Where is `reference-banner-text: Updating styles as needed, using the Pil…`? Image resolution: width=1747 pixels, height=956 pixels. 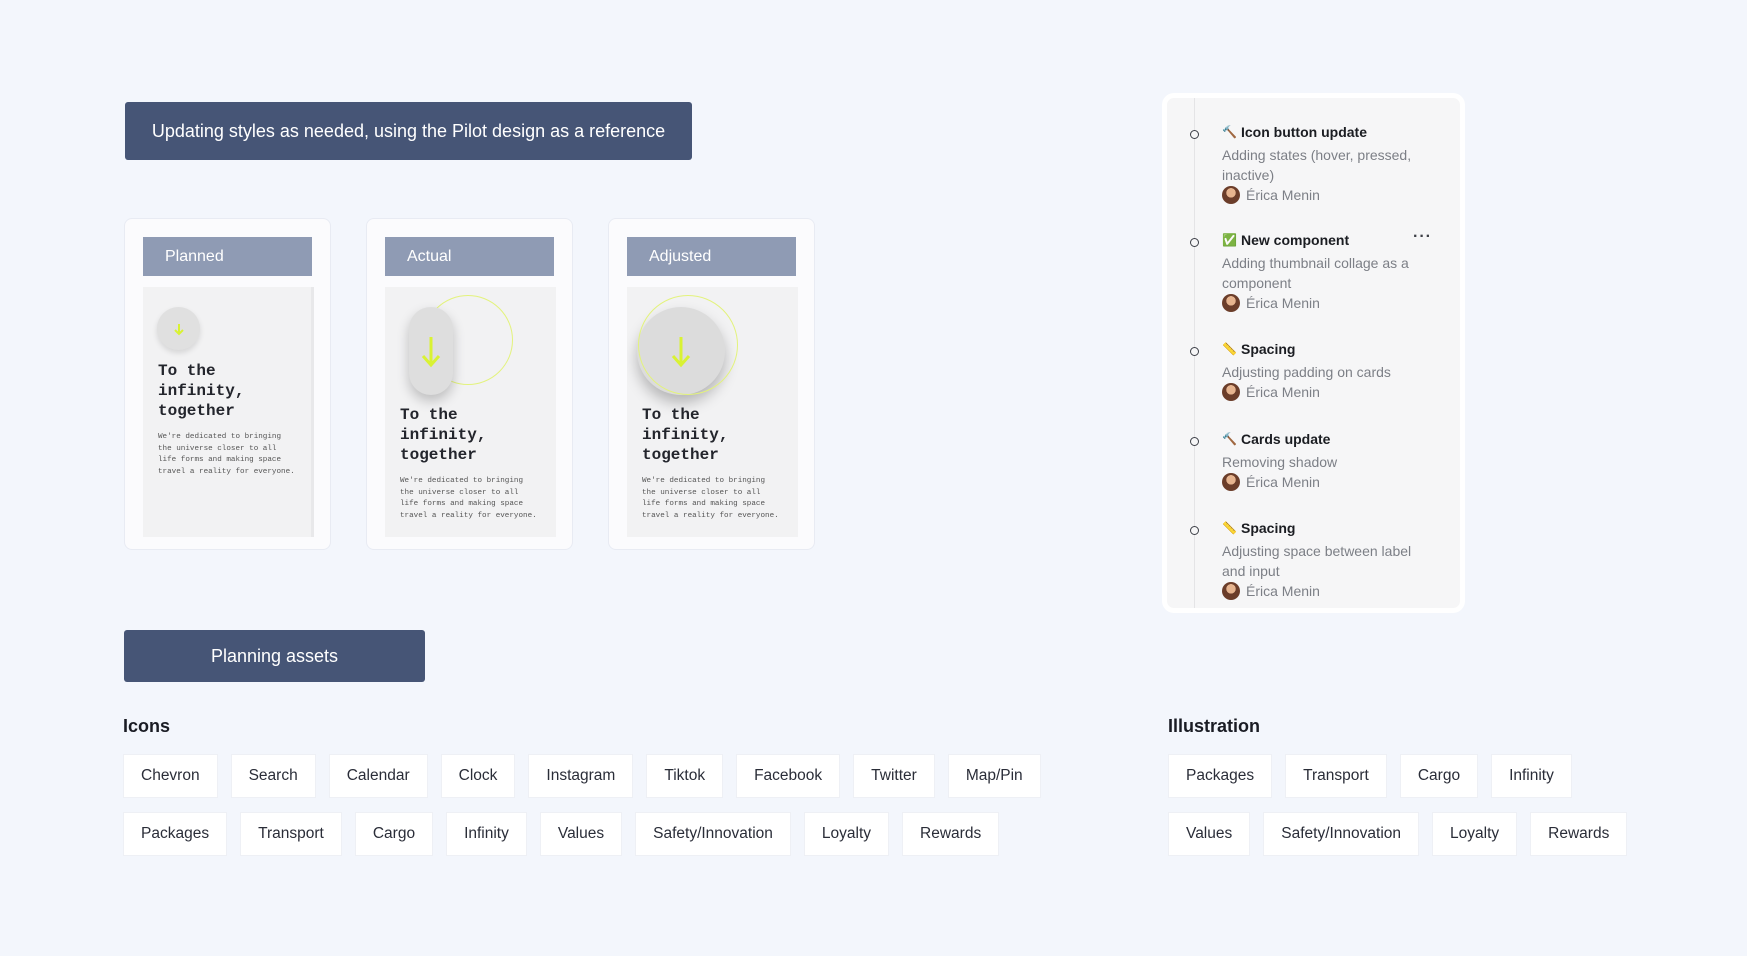 reference-banner-text: Updating styles as needed, using the Pil… is located at coordinates (408, 130).